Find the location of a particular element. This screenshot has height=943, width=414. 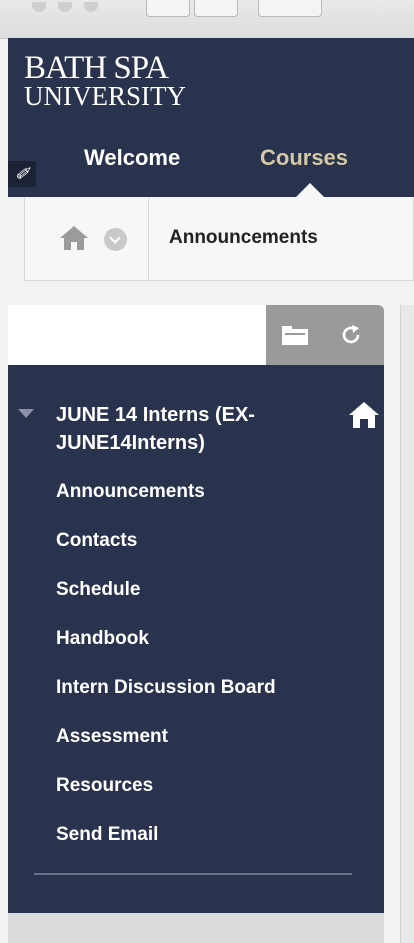

university-logo: BATH SPA UNIVERSITY is located at coordinates (105, 81).